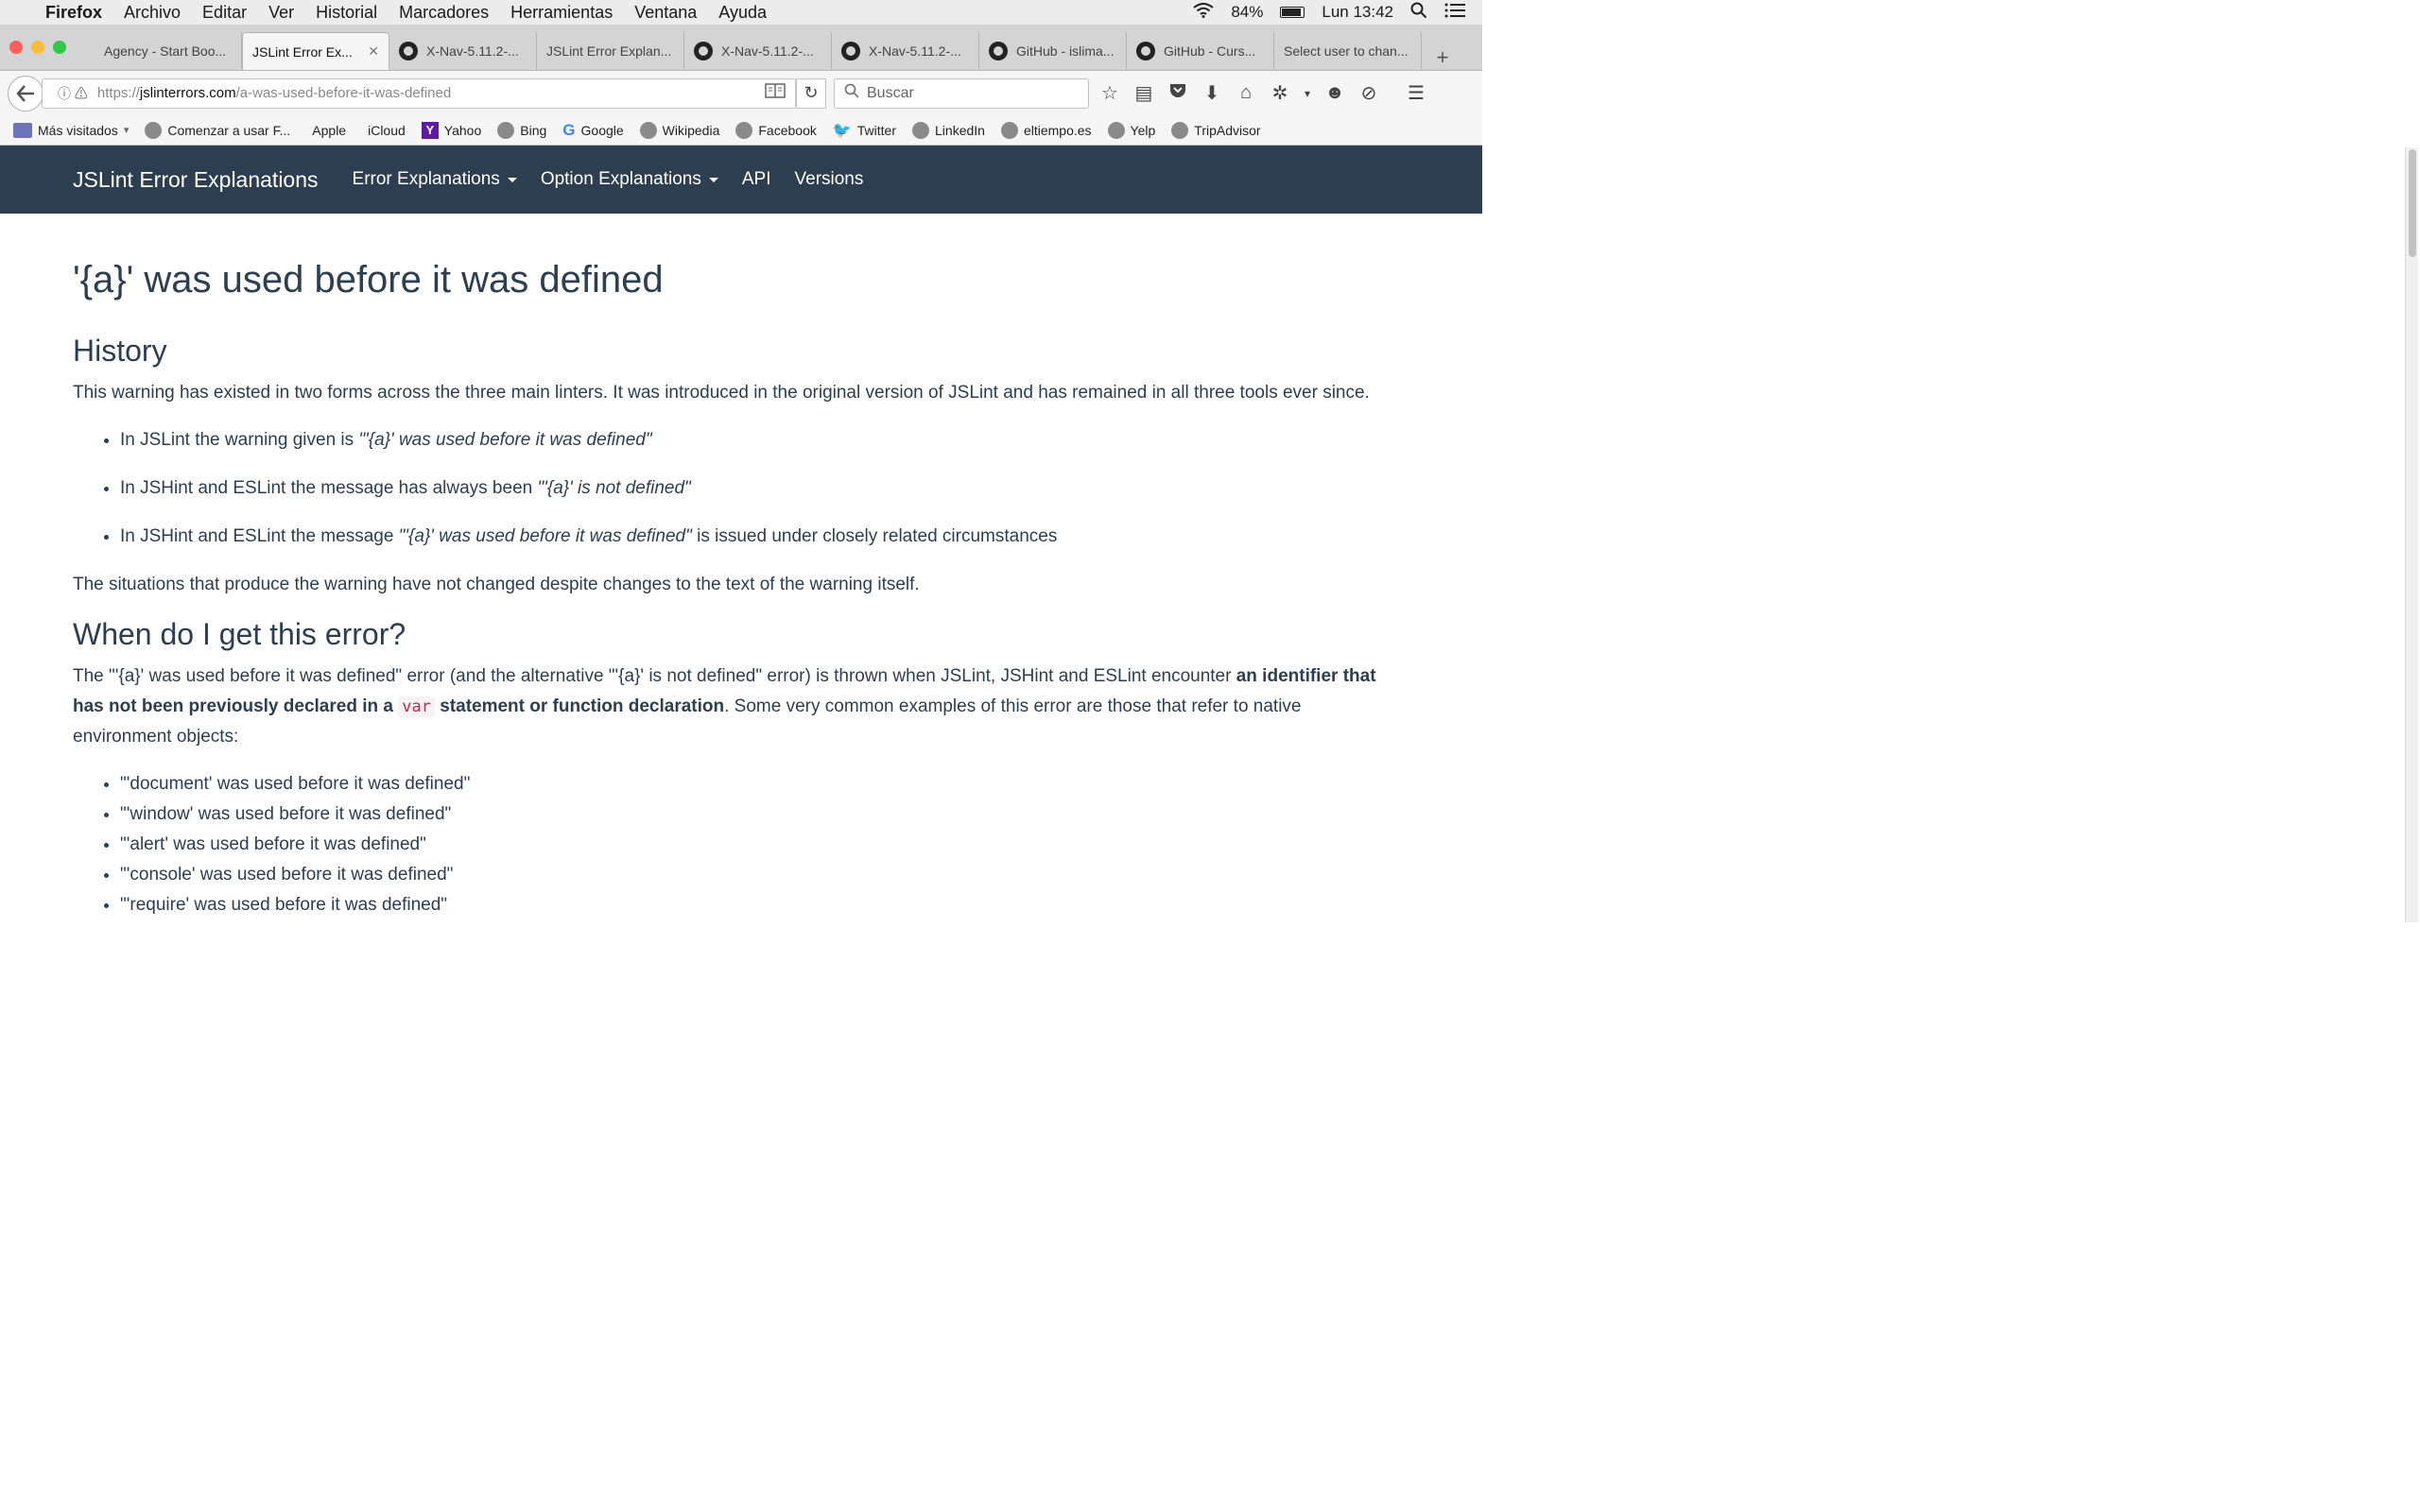 The width and height of the screenshot is (2420, 1512). I want to click on nav-option-explanations: Option Explanations, so click(629, 179).